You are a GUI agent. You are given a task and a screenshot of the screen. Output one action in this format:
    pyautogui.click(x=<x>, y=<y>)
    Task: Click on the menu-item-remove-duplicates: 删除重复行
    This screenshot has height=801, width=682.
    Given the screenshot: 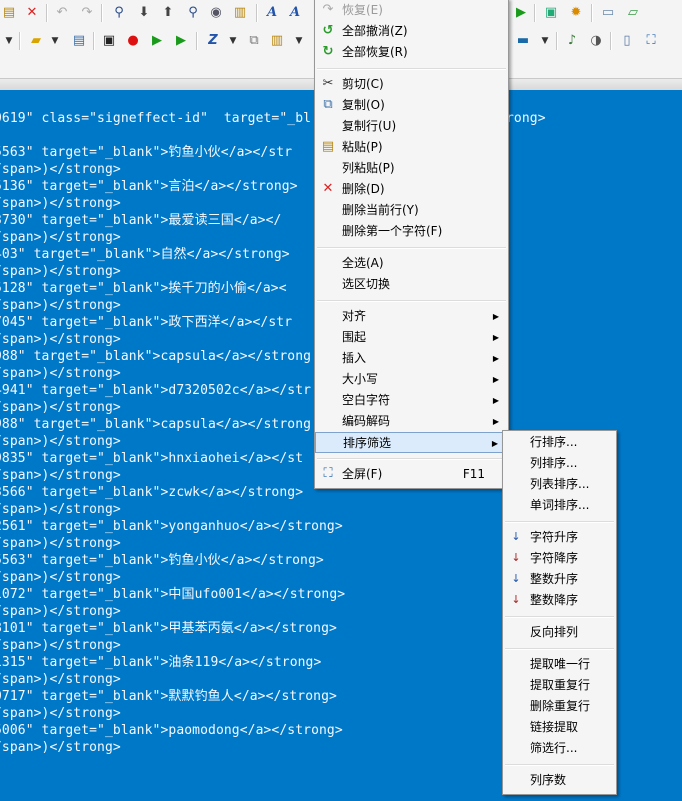 What is the action you would take?
    pyautogui.click(x=559, y=706)
    